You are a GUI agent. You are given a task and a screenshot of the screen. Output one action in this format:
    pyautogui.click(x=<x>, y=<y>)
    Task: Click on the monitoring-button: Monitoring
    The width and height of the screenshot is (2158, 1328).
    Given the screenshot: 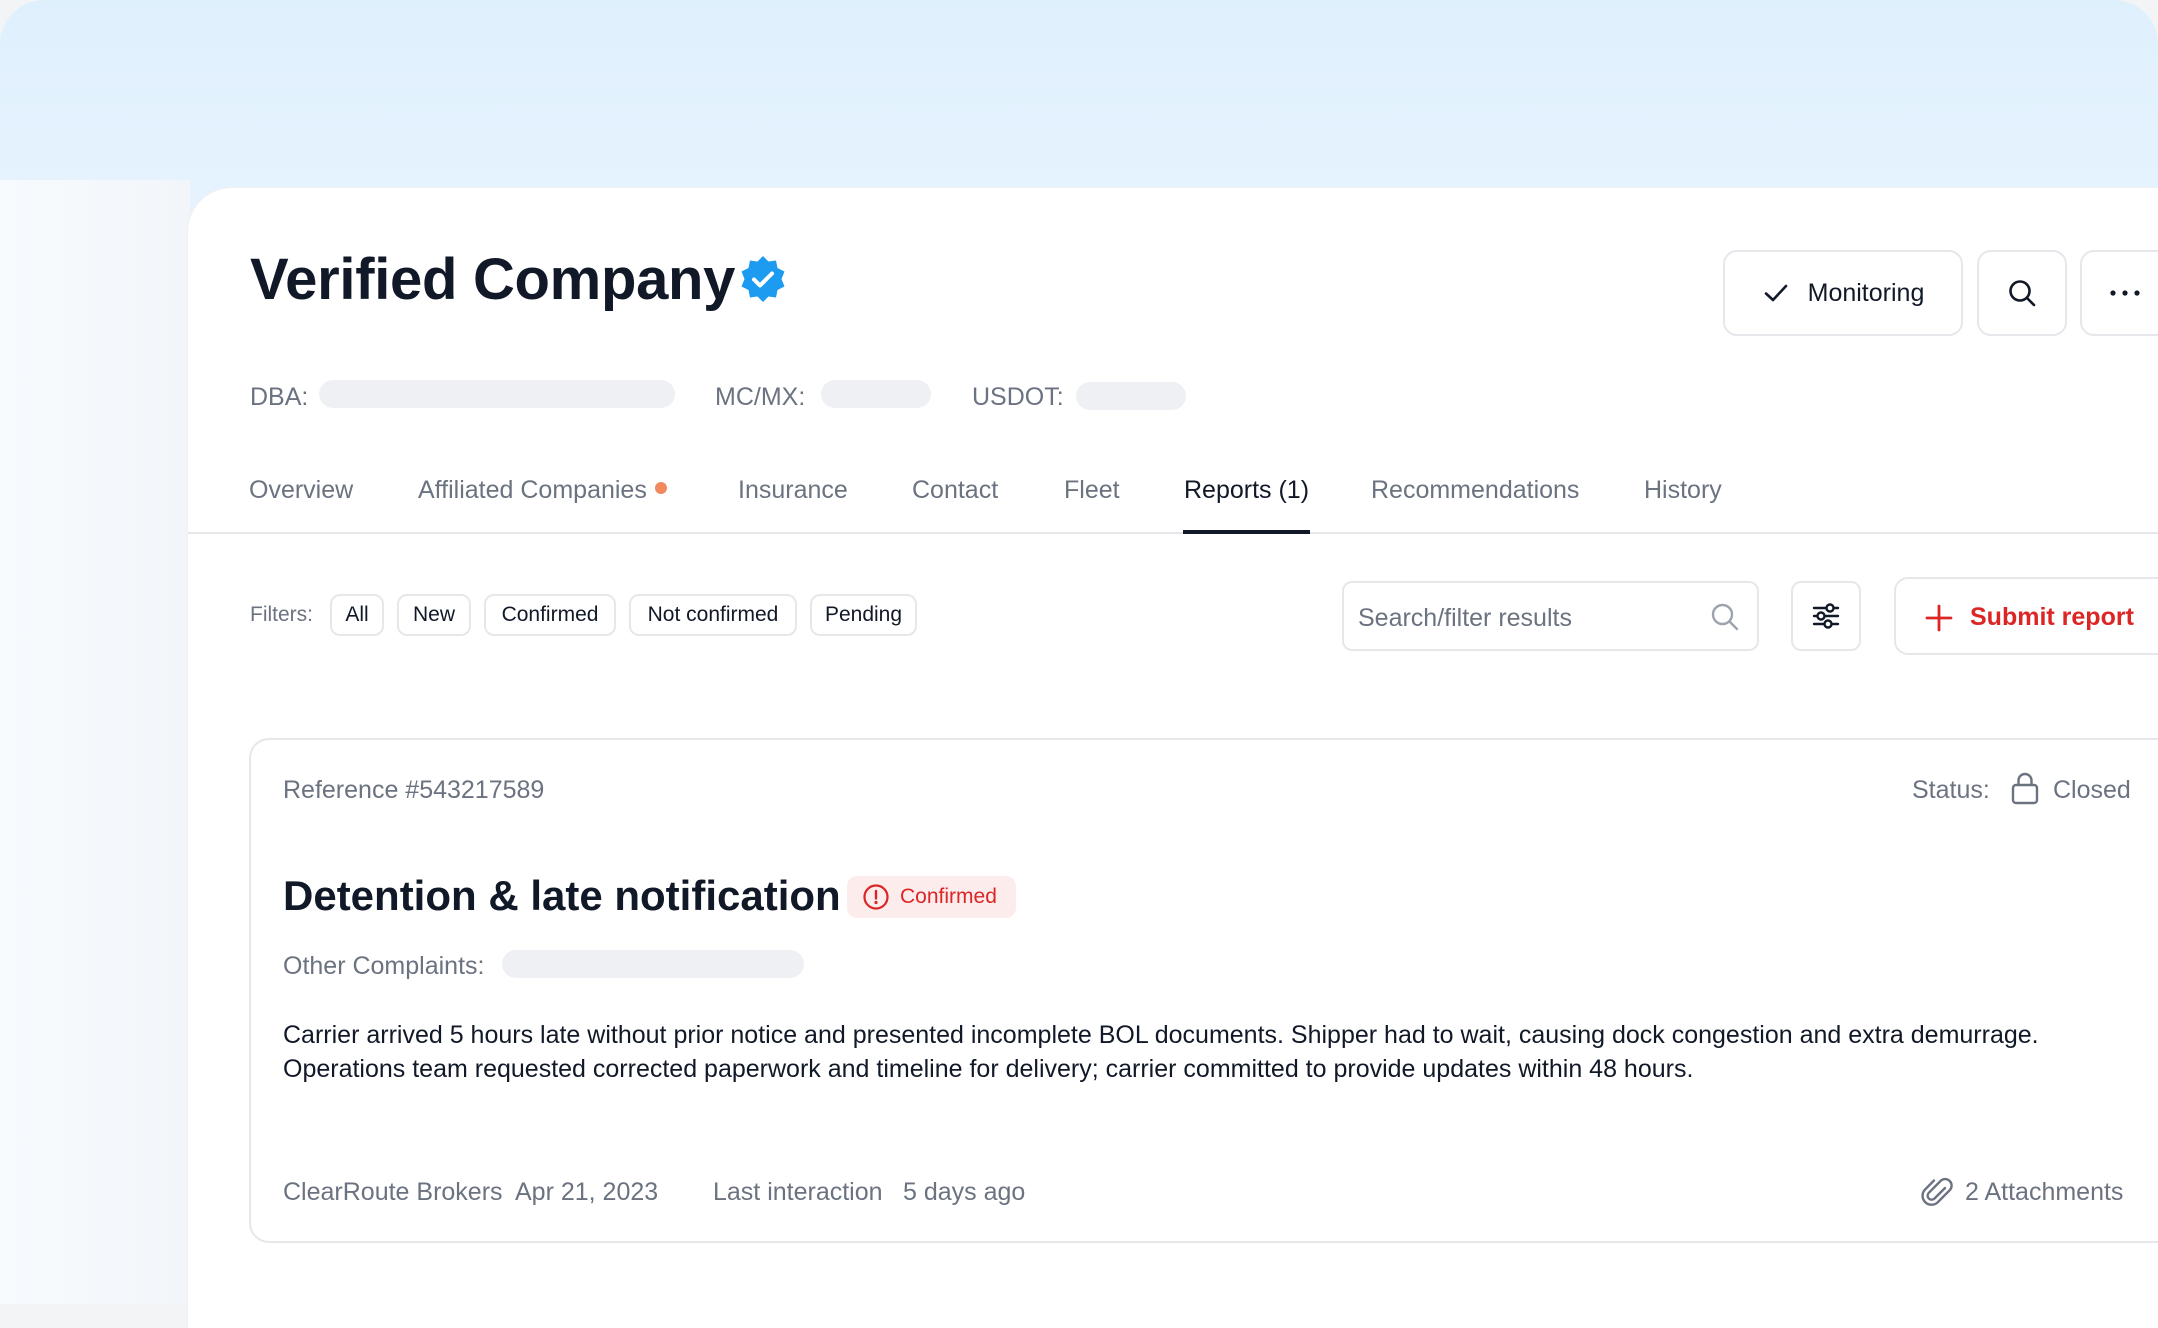 What is the action you would take?
    pyautogui.click(x=1843, y=293)
    